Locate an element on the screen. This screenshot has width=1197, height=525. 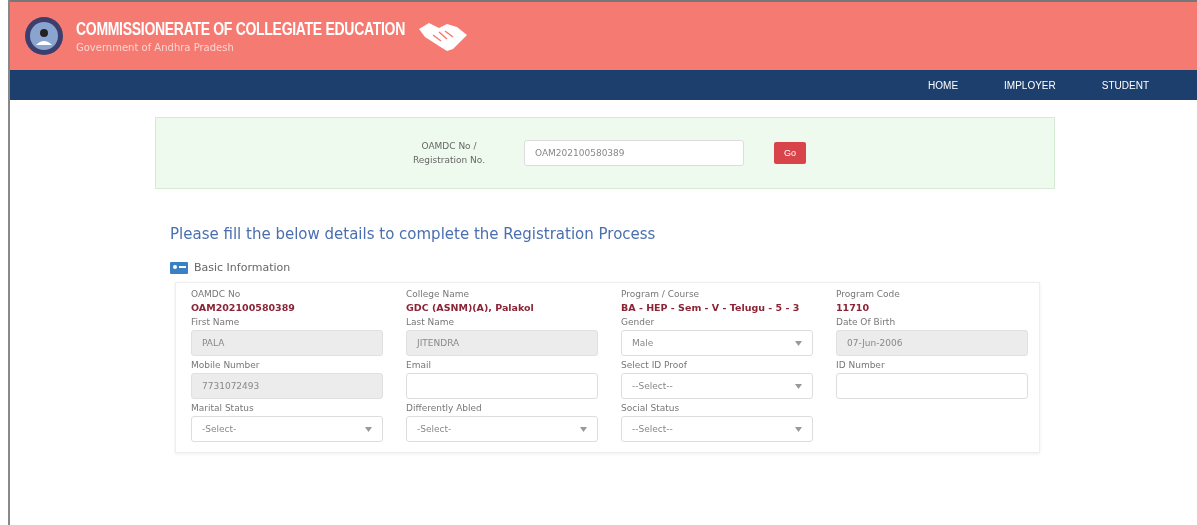
section-title: Basic Information is located at coordinates (242, 267).